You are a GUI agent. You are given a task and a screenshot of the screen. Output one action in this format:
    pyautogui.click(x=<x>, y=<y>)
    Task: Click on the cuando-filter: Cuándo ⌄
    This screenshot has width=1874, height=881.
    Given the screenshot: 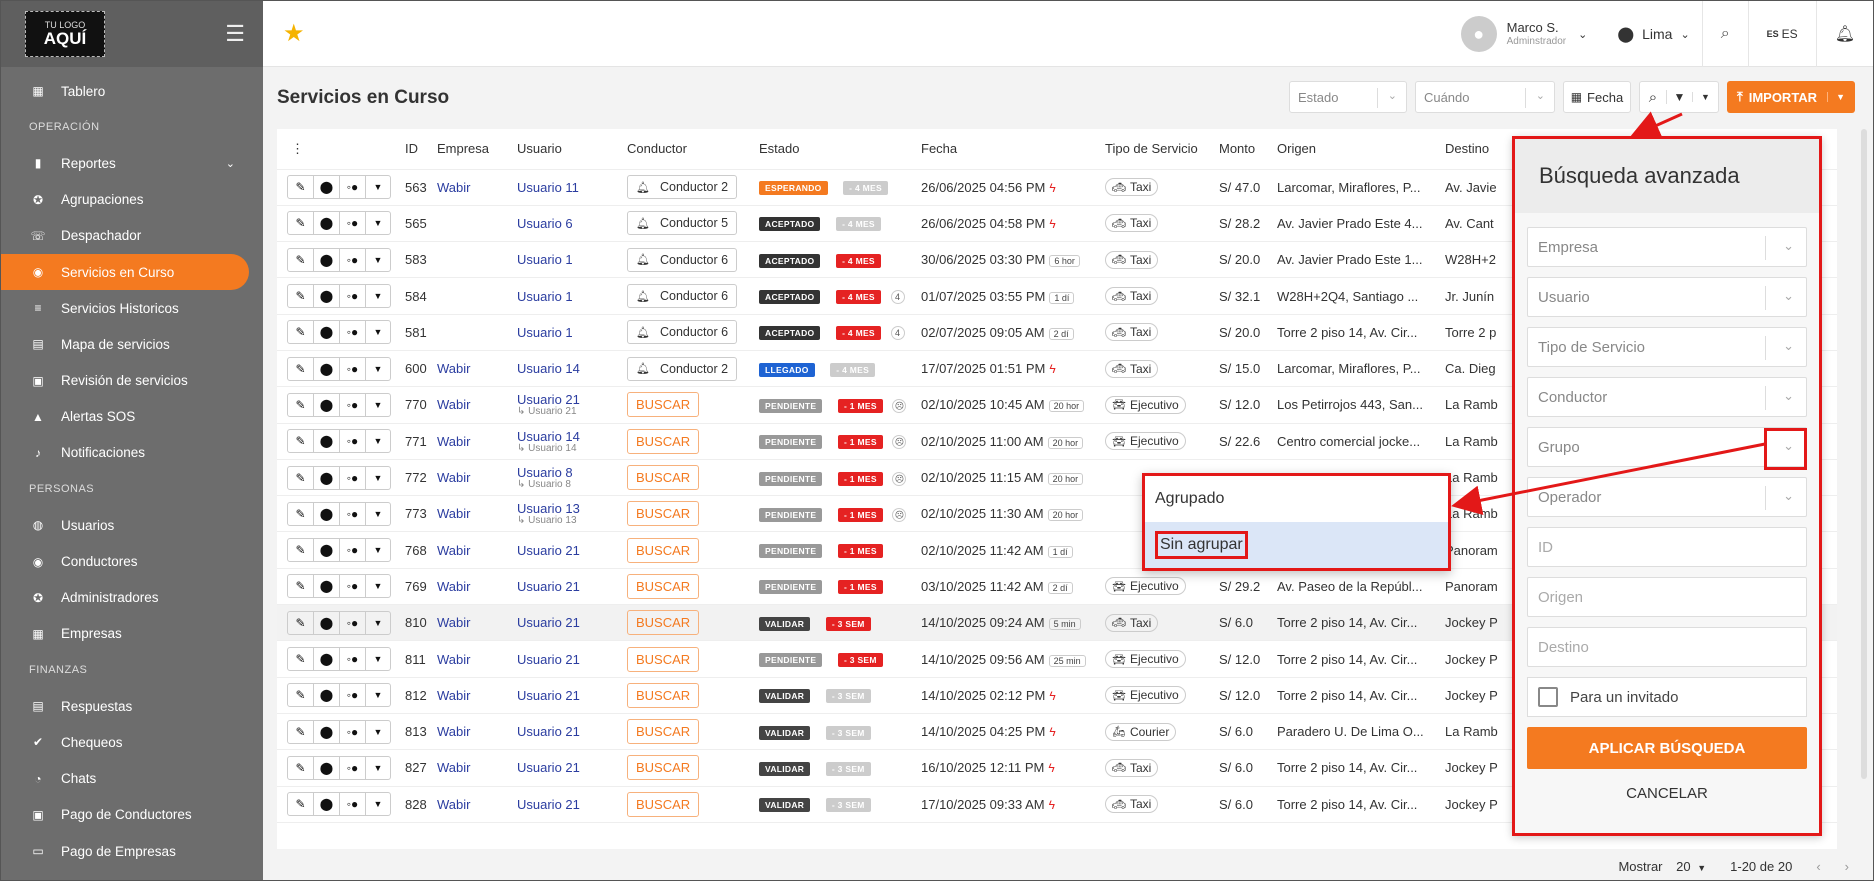 What is the action you would take?
    pyautogui.click(x=1484, y=97)
    